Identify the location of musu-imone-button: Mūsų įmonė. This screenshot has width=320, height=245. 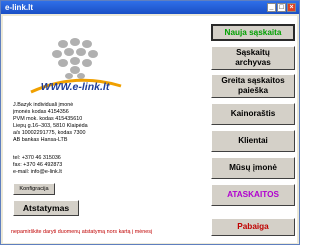
(253, 168).